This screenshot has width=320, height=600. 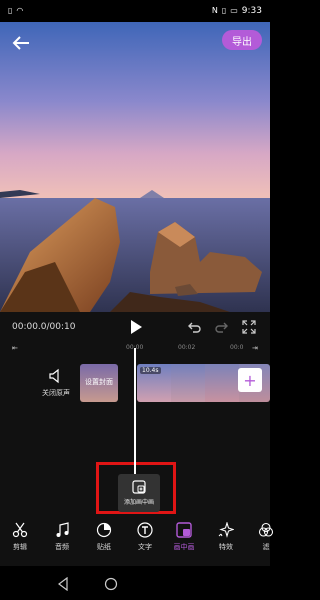 I want to click on mute-label: 关闭原声, so click(x=56, y=393).